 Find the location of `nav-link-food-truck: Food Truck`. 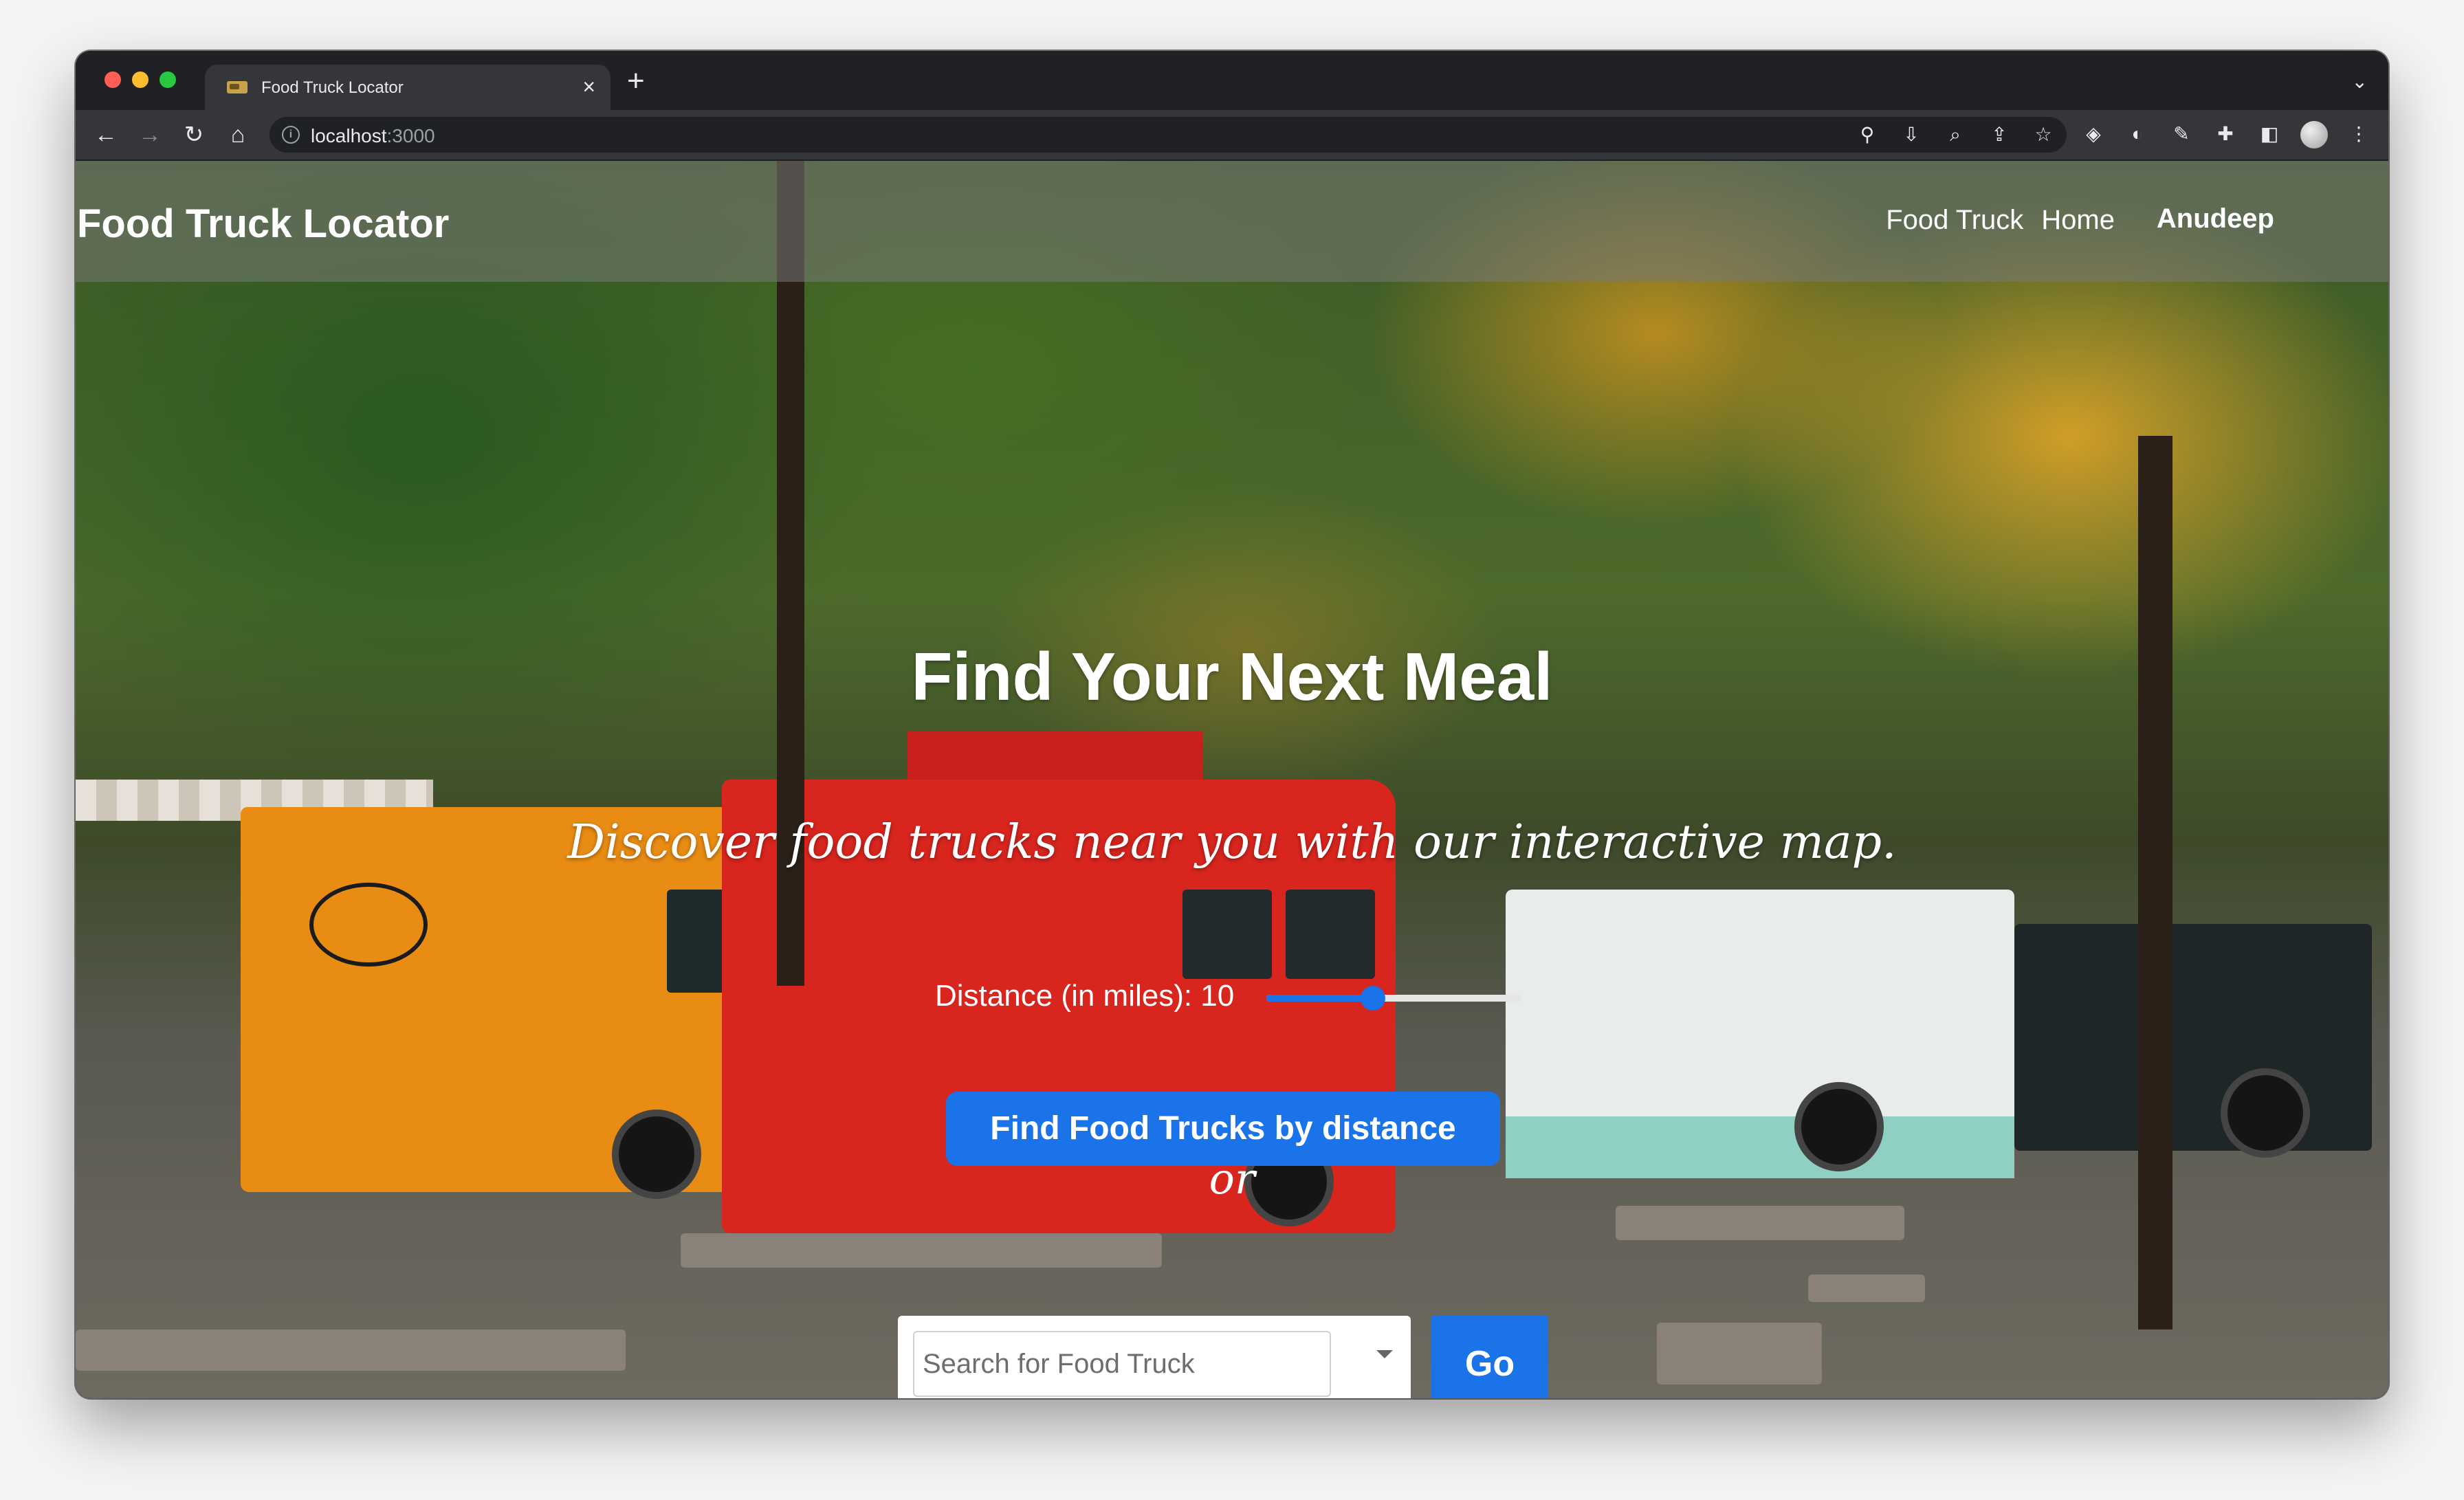

nav-link-food-truck: Food Truck is located at coordinates (1954, 220).